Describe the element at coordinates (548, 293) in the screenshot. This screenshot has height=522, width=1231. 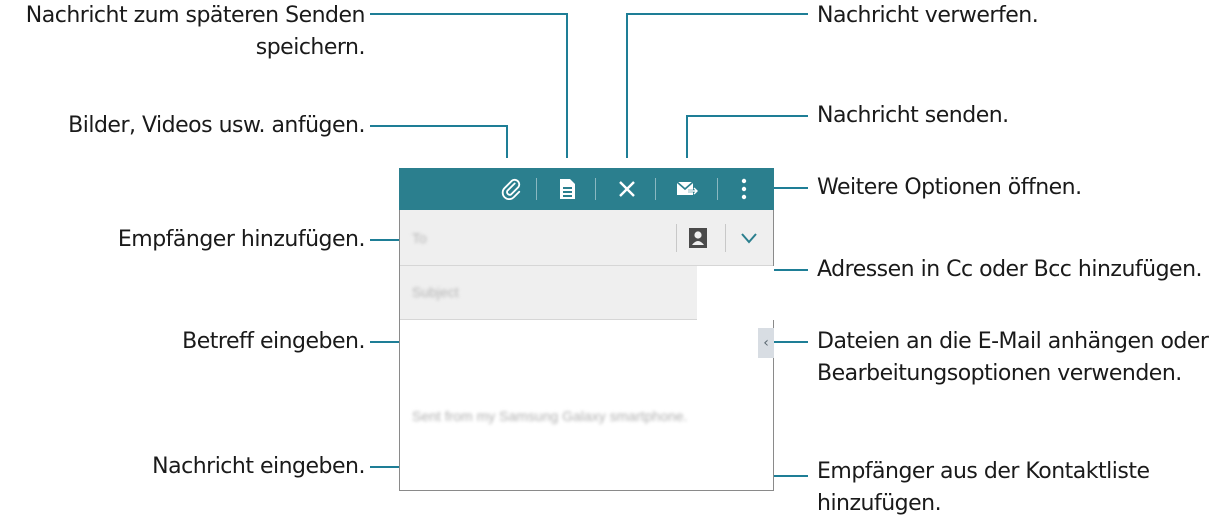
I see `subject-field: Subject` at that location.